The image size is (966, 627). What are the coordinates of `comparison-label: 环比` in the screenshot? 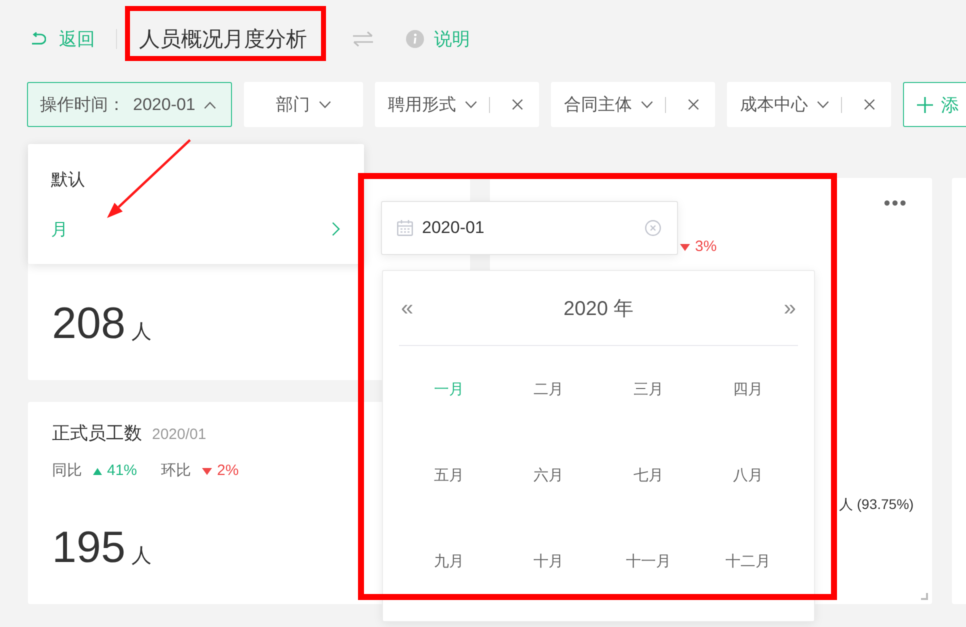 It's located at (176, 471).